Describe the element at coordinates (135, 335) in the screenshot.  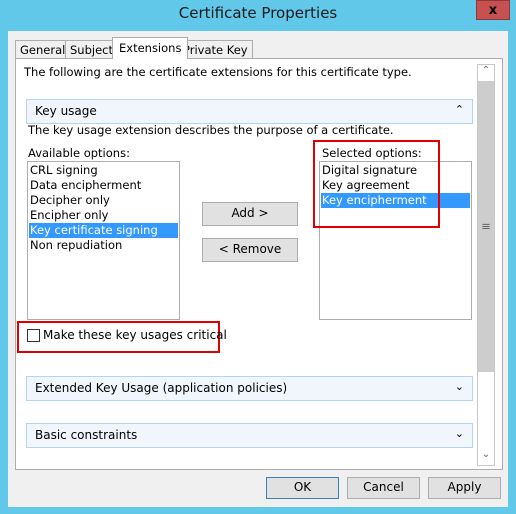
I see `critical-checkbox-label: Make these key usages critical` at that location.